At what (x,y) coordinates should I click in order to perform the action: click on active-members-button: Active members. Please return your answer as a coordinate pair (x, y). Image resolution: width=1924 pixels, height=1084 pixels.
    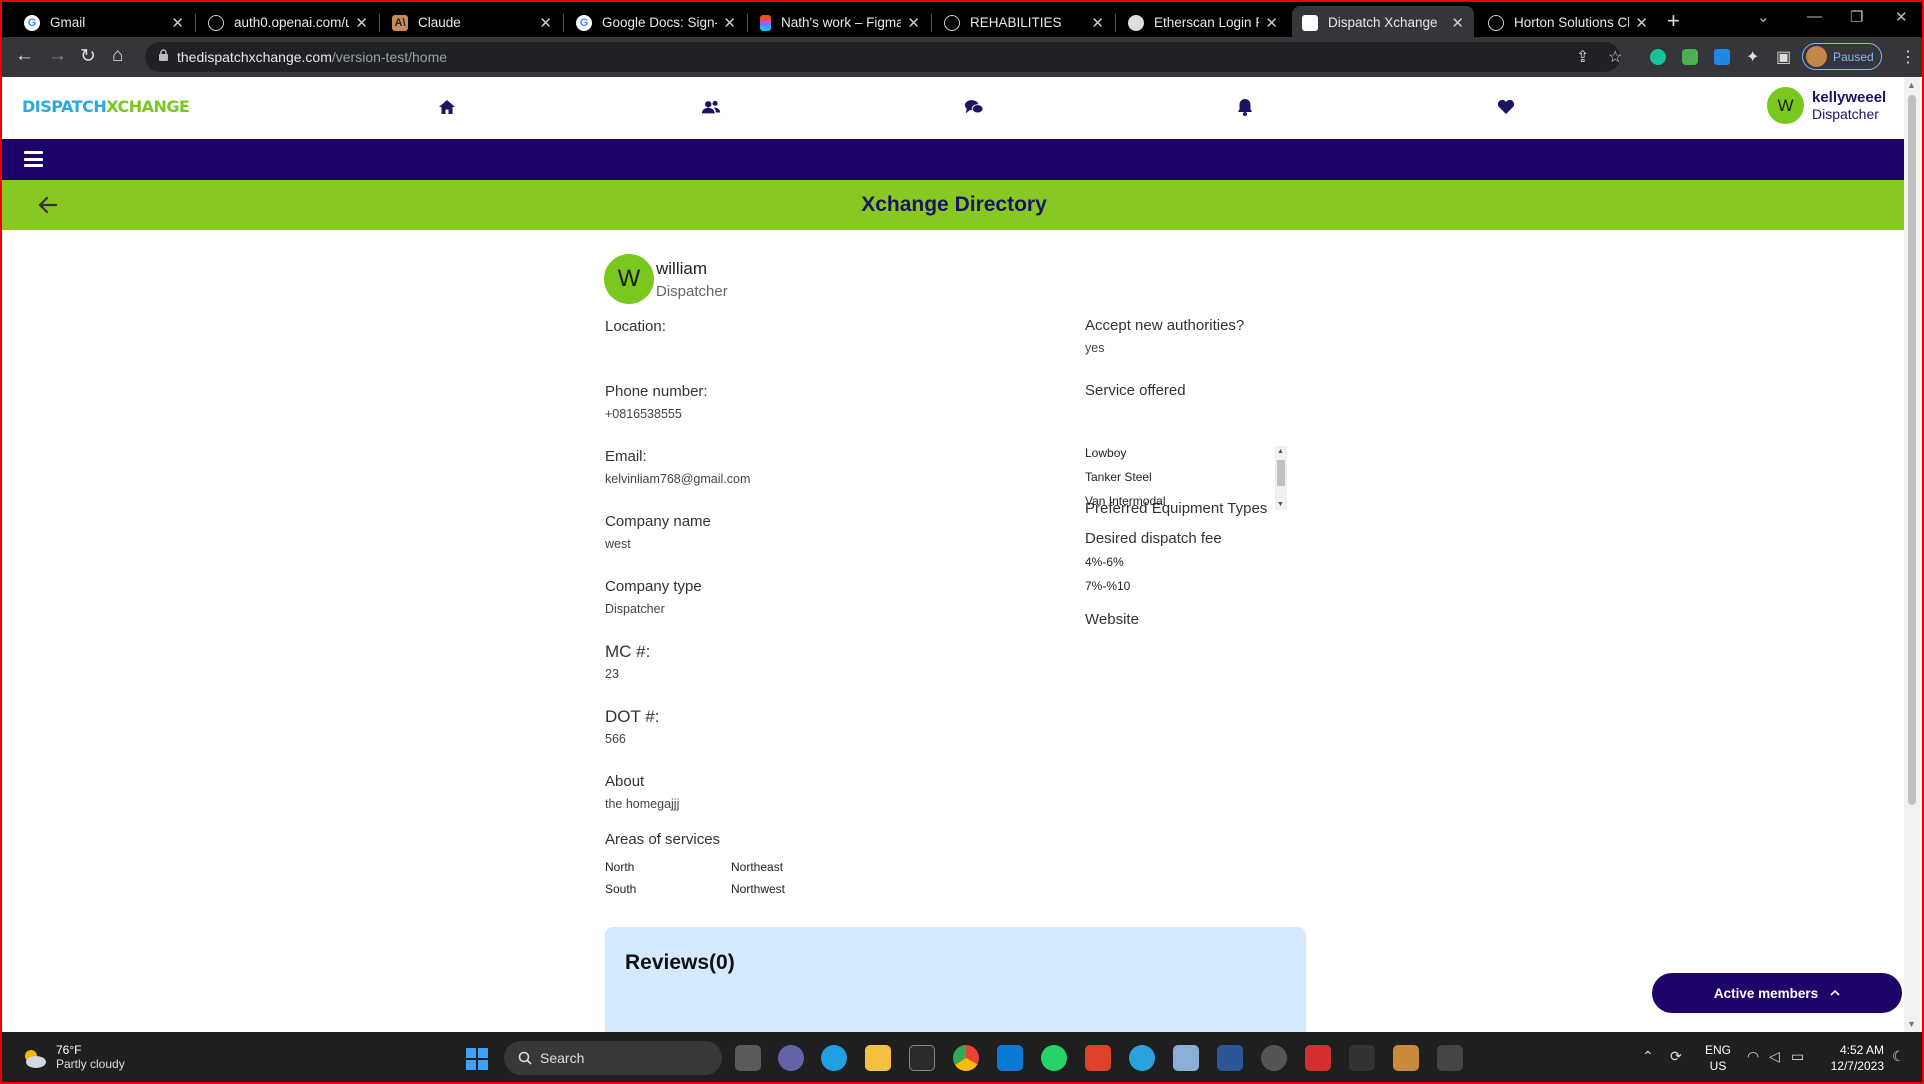
    Looking at the image, I should click on (1777, 993).